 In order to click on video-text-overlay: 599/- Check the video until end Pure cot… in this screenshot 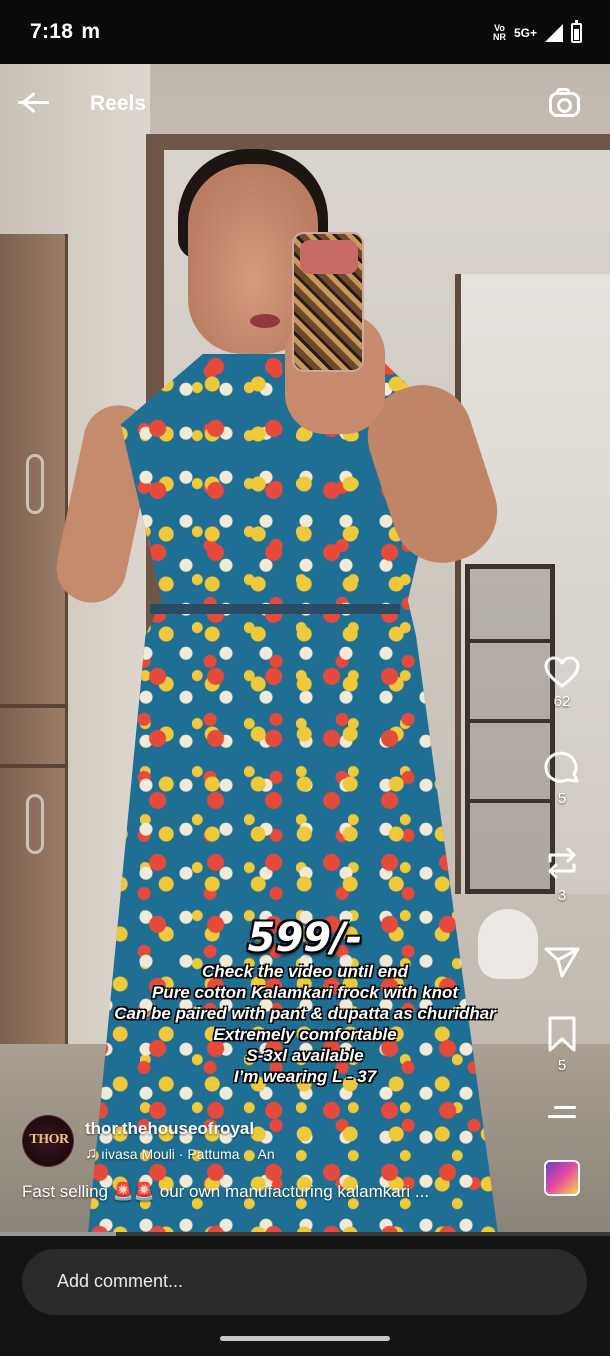, I will do `click(305, 1001)`.